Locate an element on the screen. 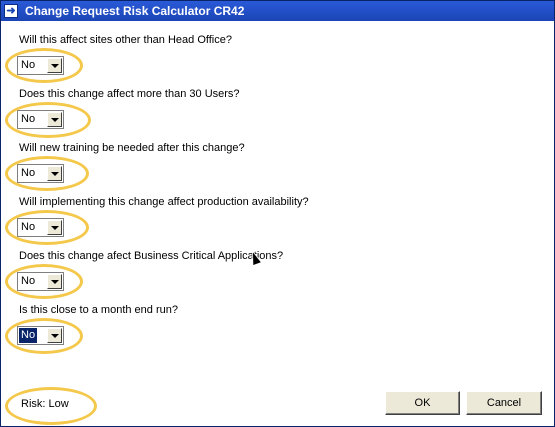  answer-dropdown-4: No is located at coordinates (40, 227).